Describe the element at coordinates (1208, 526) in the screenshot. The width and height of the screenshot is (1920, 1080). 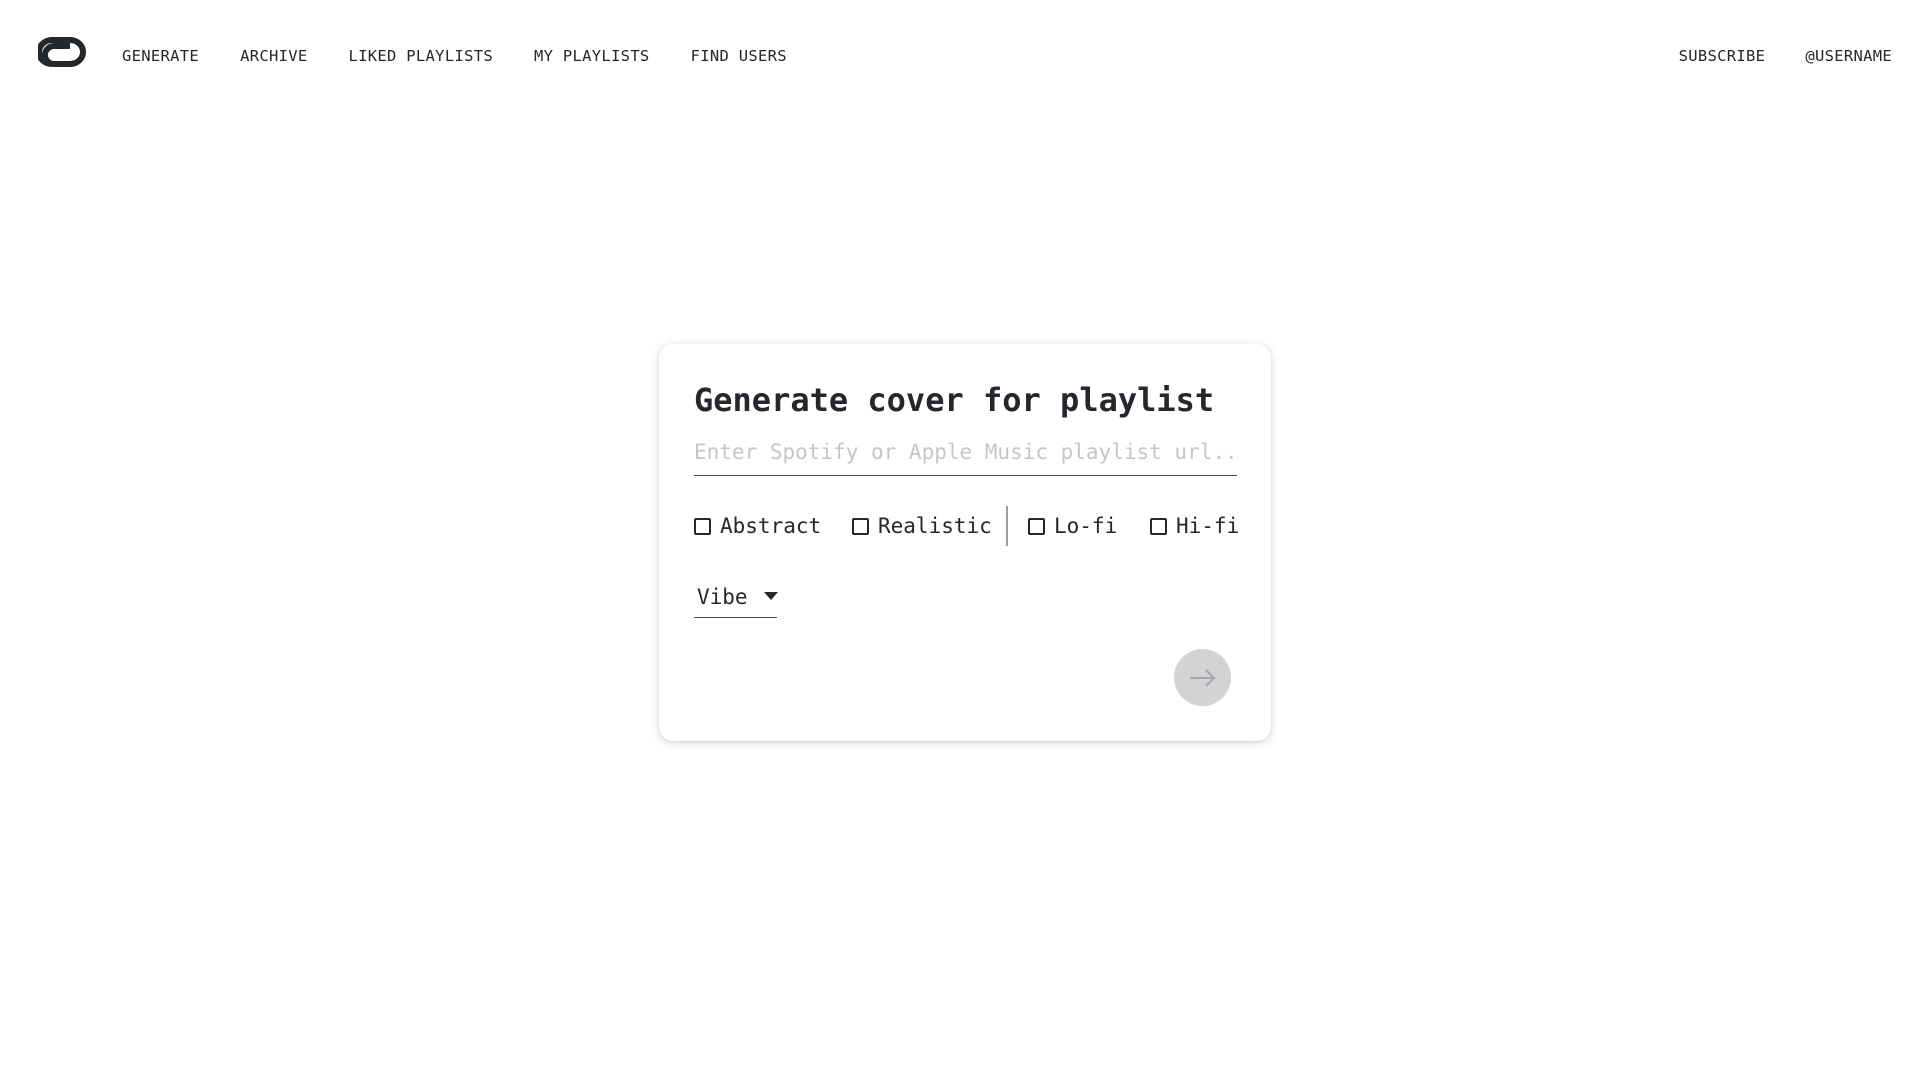
I see `hifi-label: Hi-fi` at that location.